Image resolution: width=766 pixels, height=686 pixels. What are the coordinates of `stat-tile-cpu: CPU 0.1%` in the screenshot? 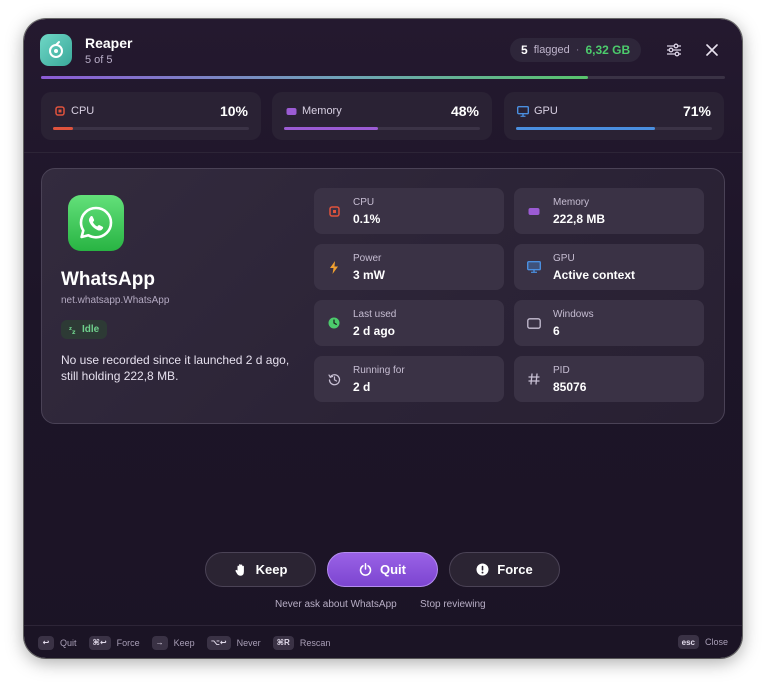 It's located at (409, 211).